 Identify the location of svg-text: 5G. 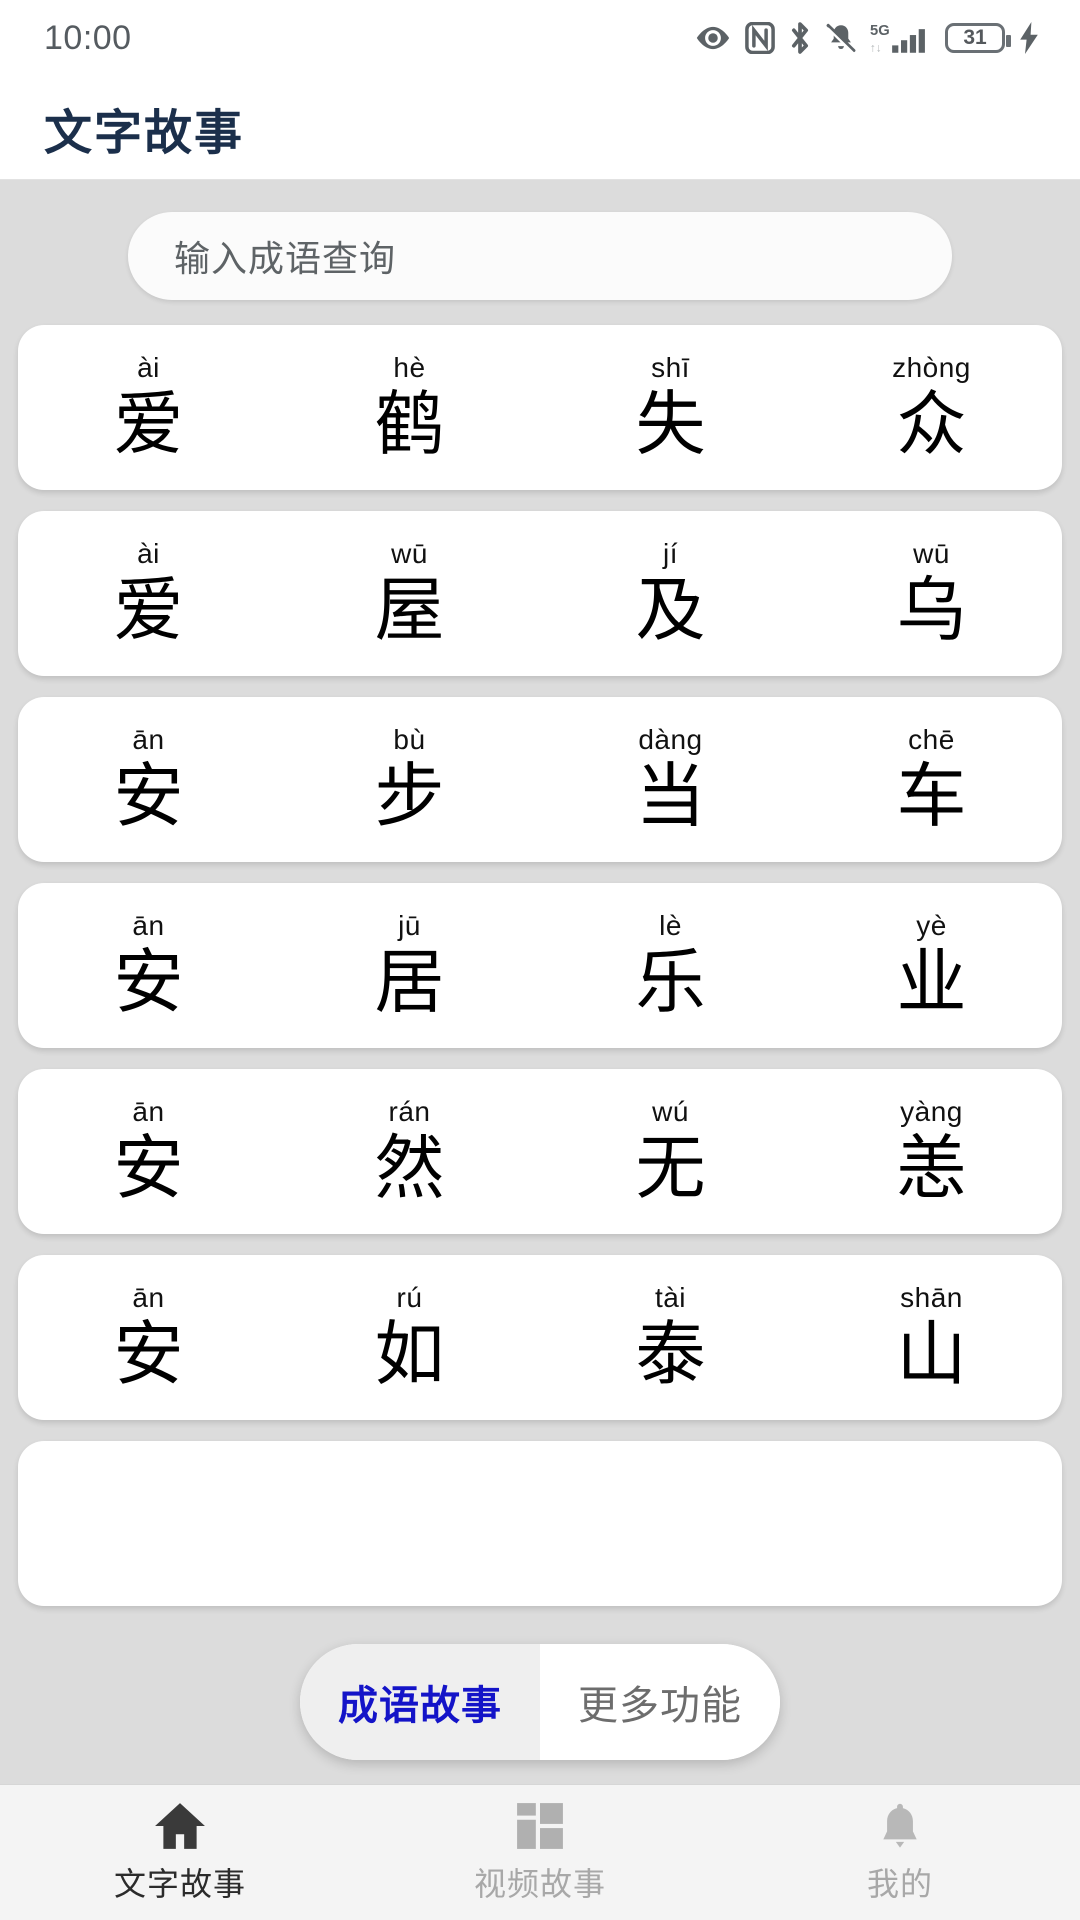
(880, 31).